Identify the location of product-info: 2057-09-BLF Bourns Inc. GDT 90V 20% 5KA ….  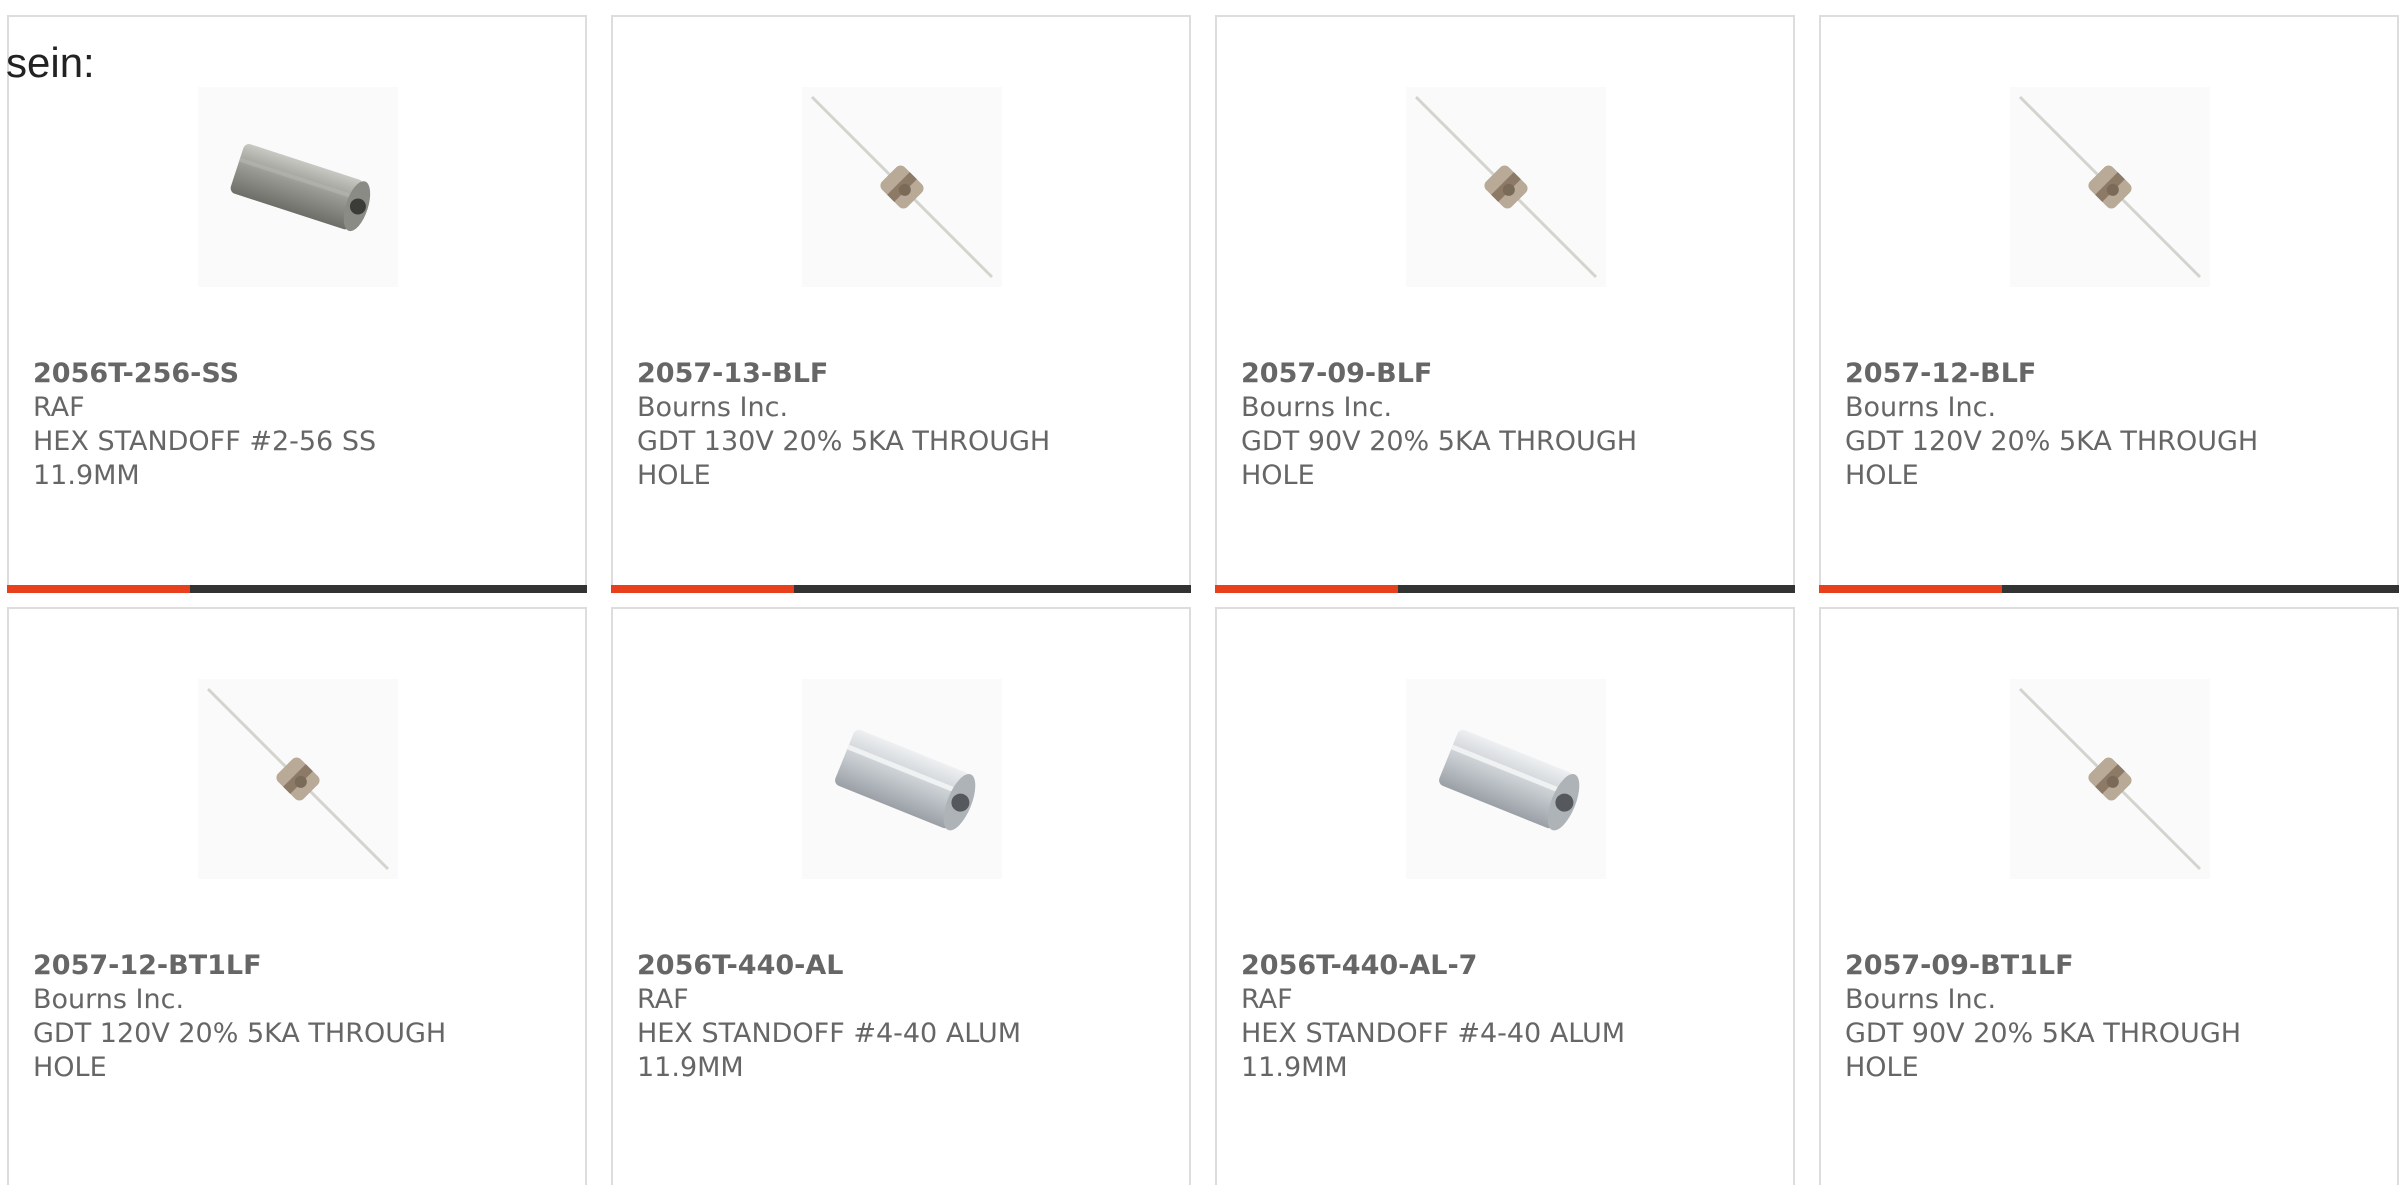
(1501, 425).